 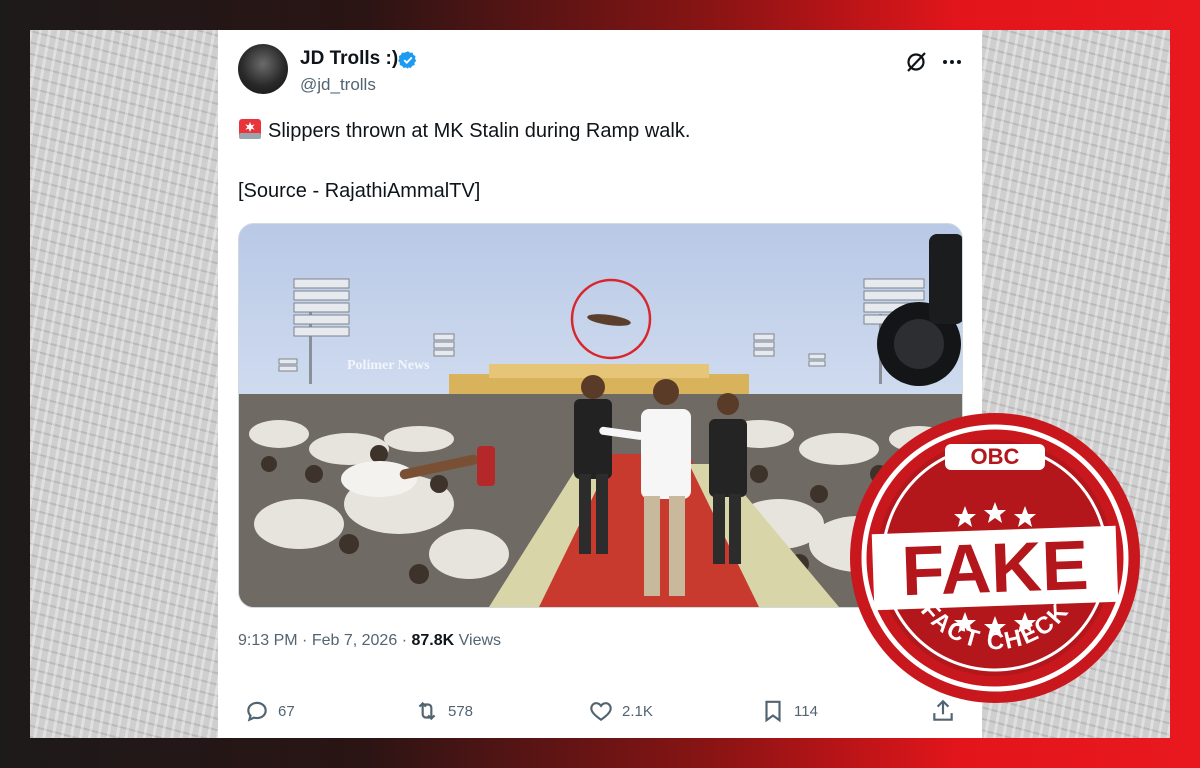 I want to click on siren-emoji-icon, so click(x=250, y=129).